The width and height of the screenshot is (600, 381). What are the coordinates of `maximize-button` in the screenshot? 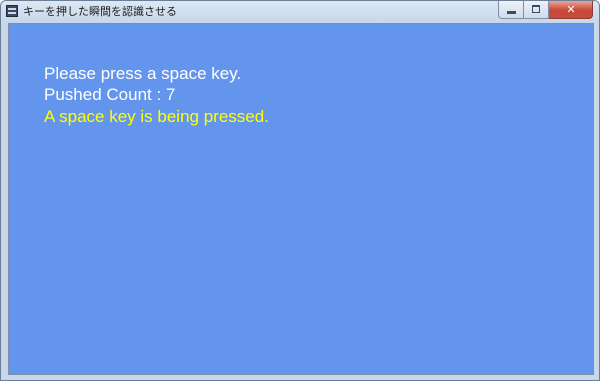 It's located at (536, 10).